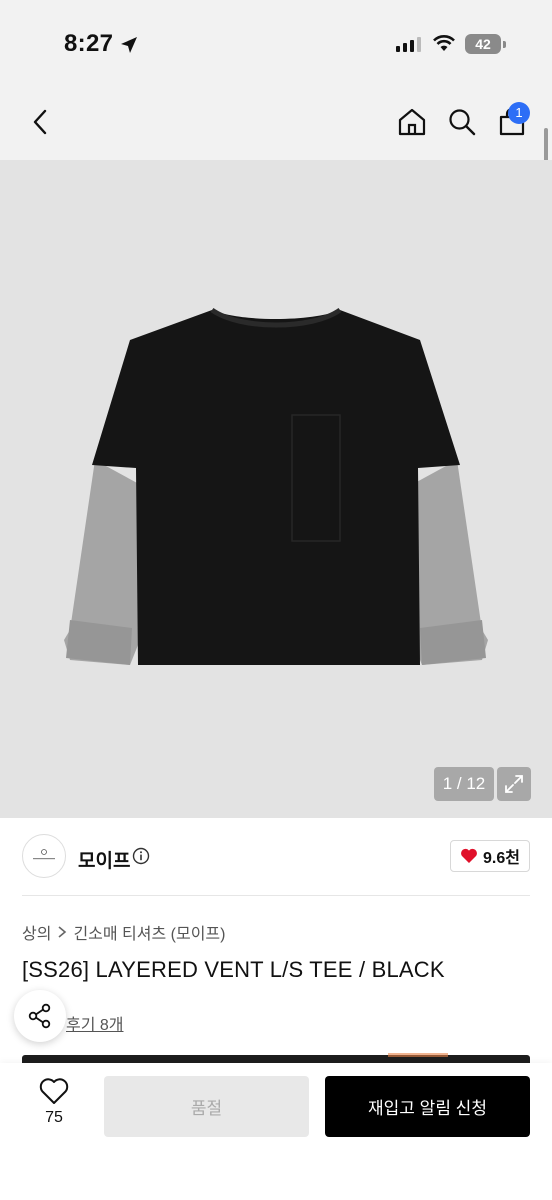  Describe the element at coordinates (104, 859) in the screenshot. I see `brand-name: 모이프` at that location.